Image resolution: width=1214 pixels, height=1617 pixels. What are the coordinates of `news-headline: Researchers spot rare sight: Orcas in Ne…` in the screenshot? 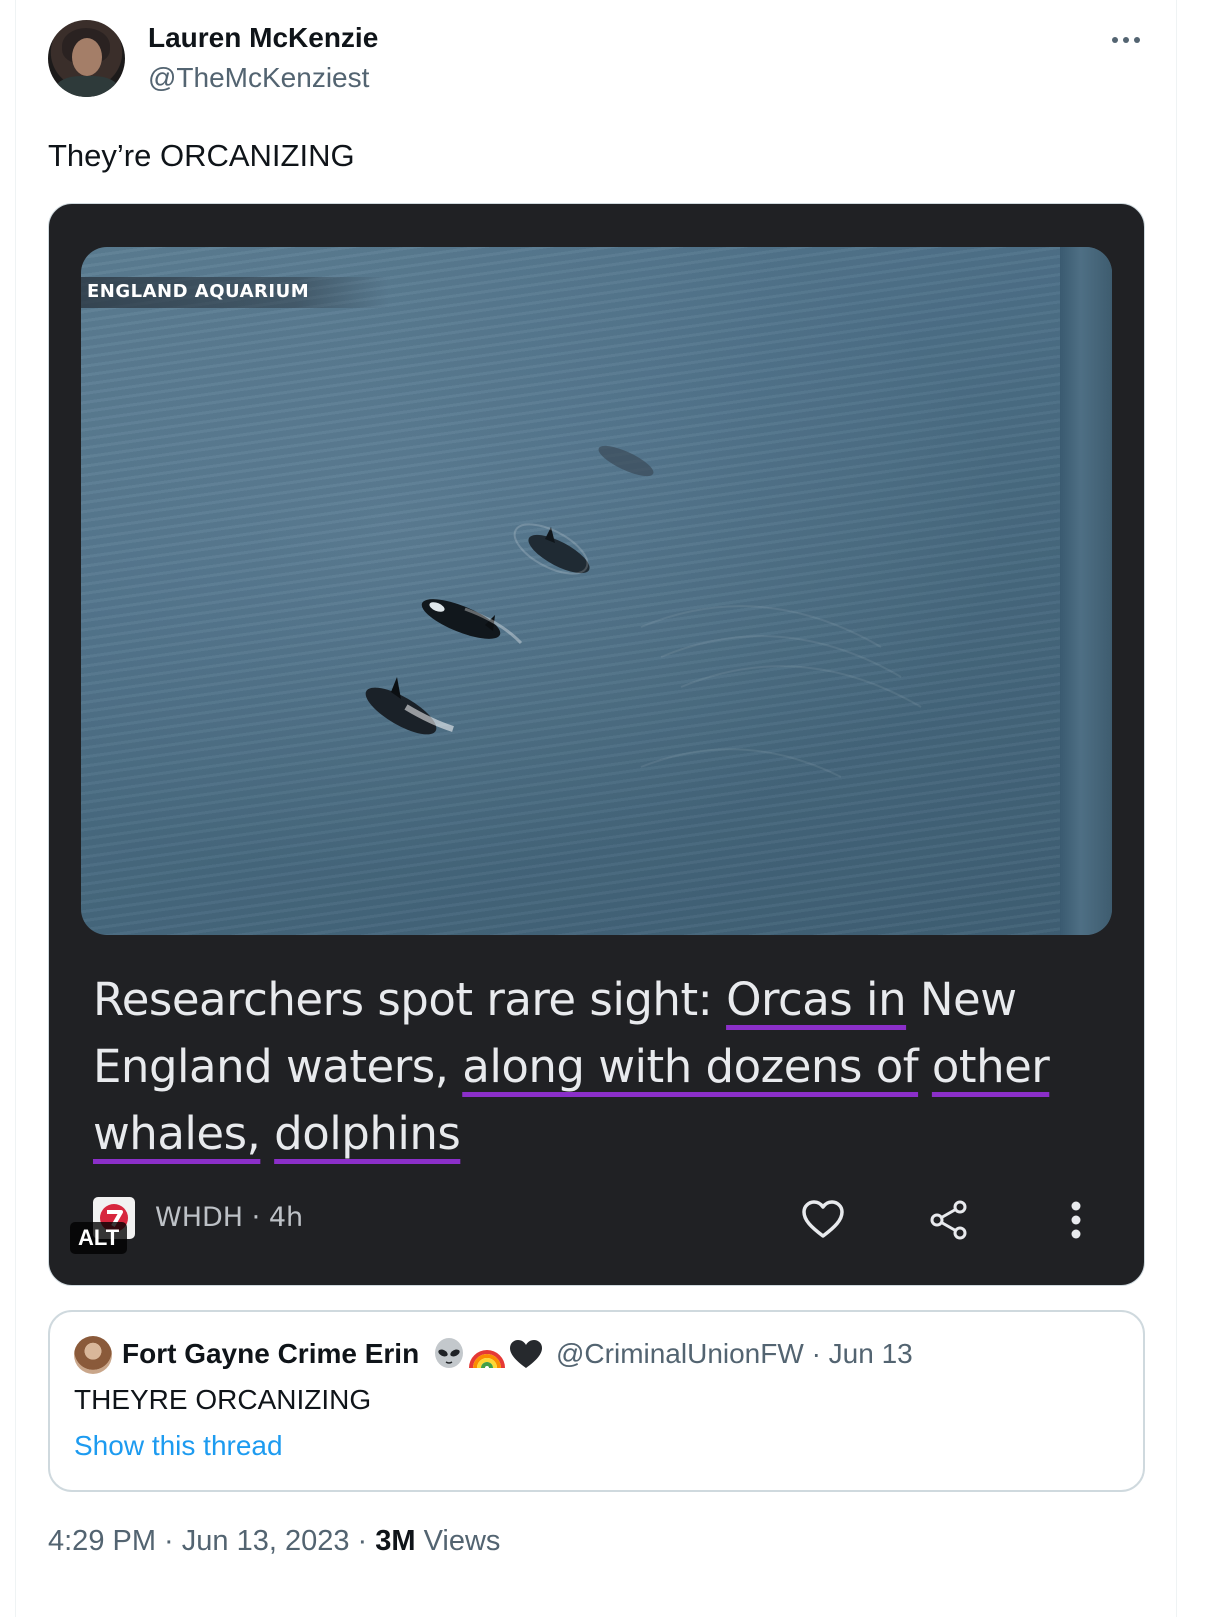 It's located at (571, 1066).